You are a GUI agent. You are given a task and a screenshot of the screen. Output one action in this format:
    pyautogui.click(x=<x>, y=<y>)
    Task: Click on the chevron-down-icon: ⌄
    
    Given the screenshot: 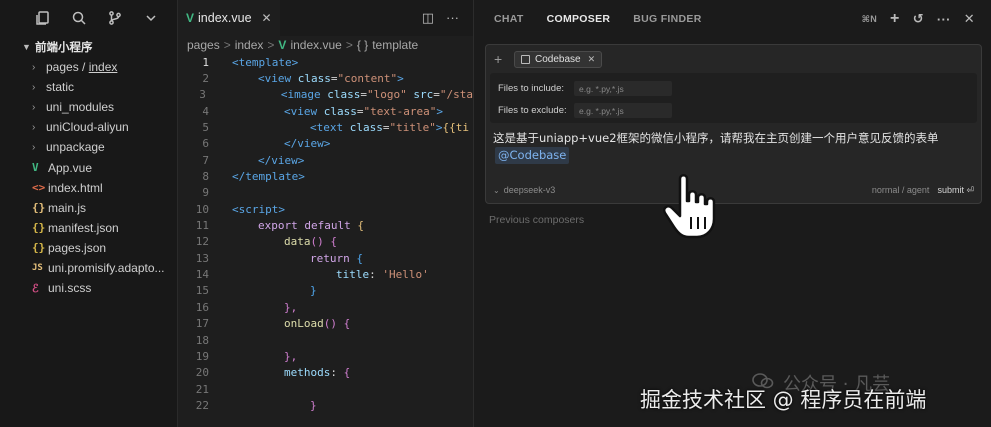 What is the action you would take?
    pyautogui.click(x=496, y=190)
    